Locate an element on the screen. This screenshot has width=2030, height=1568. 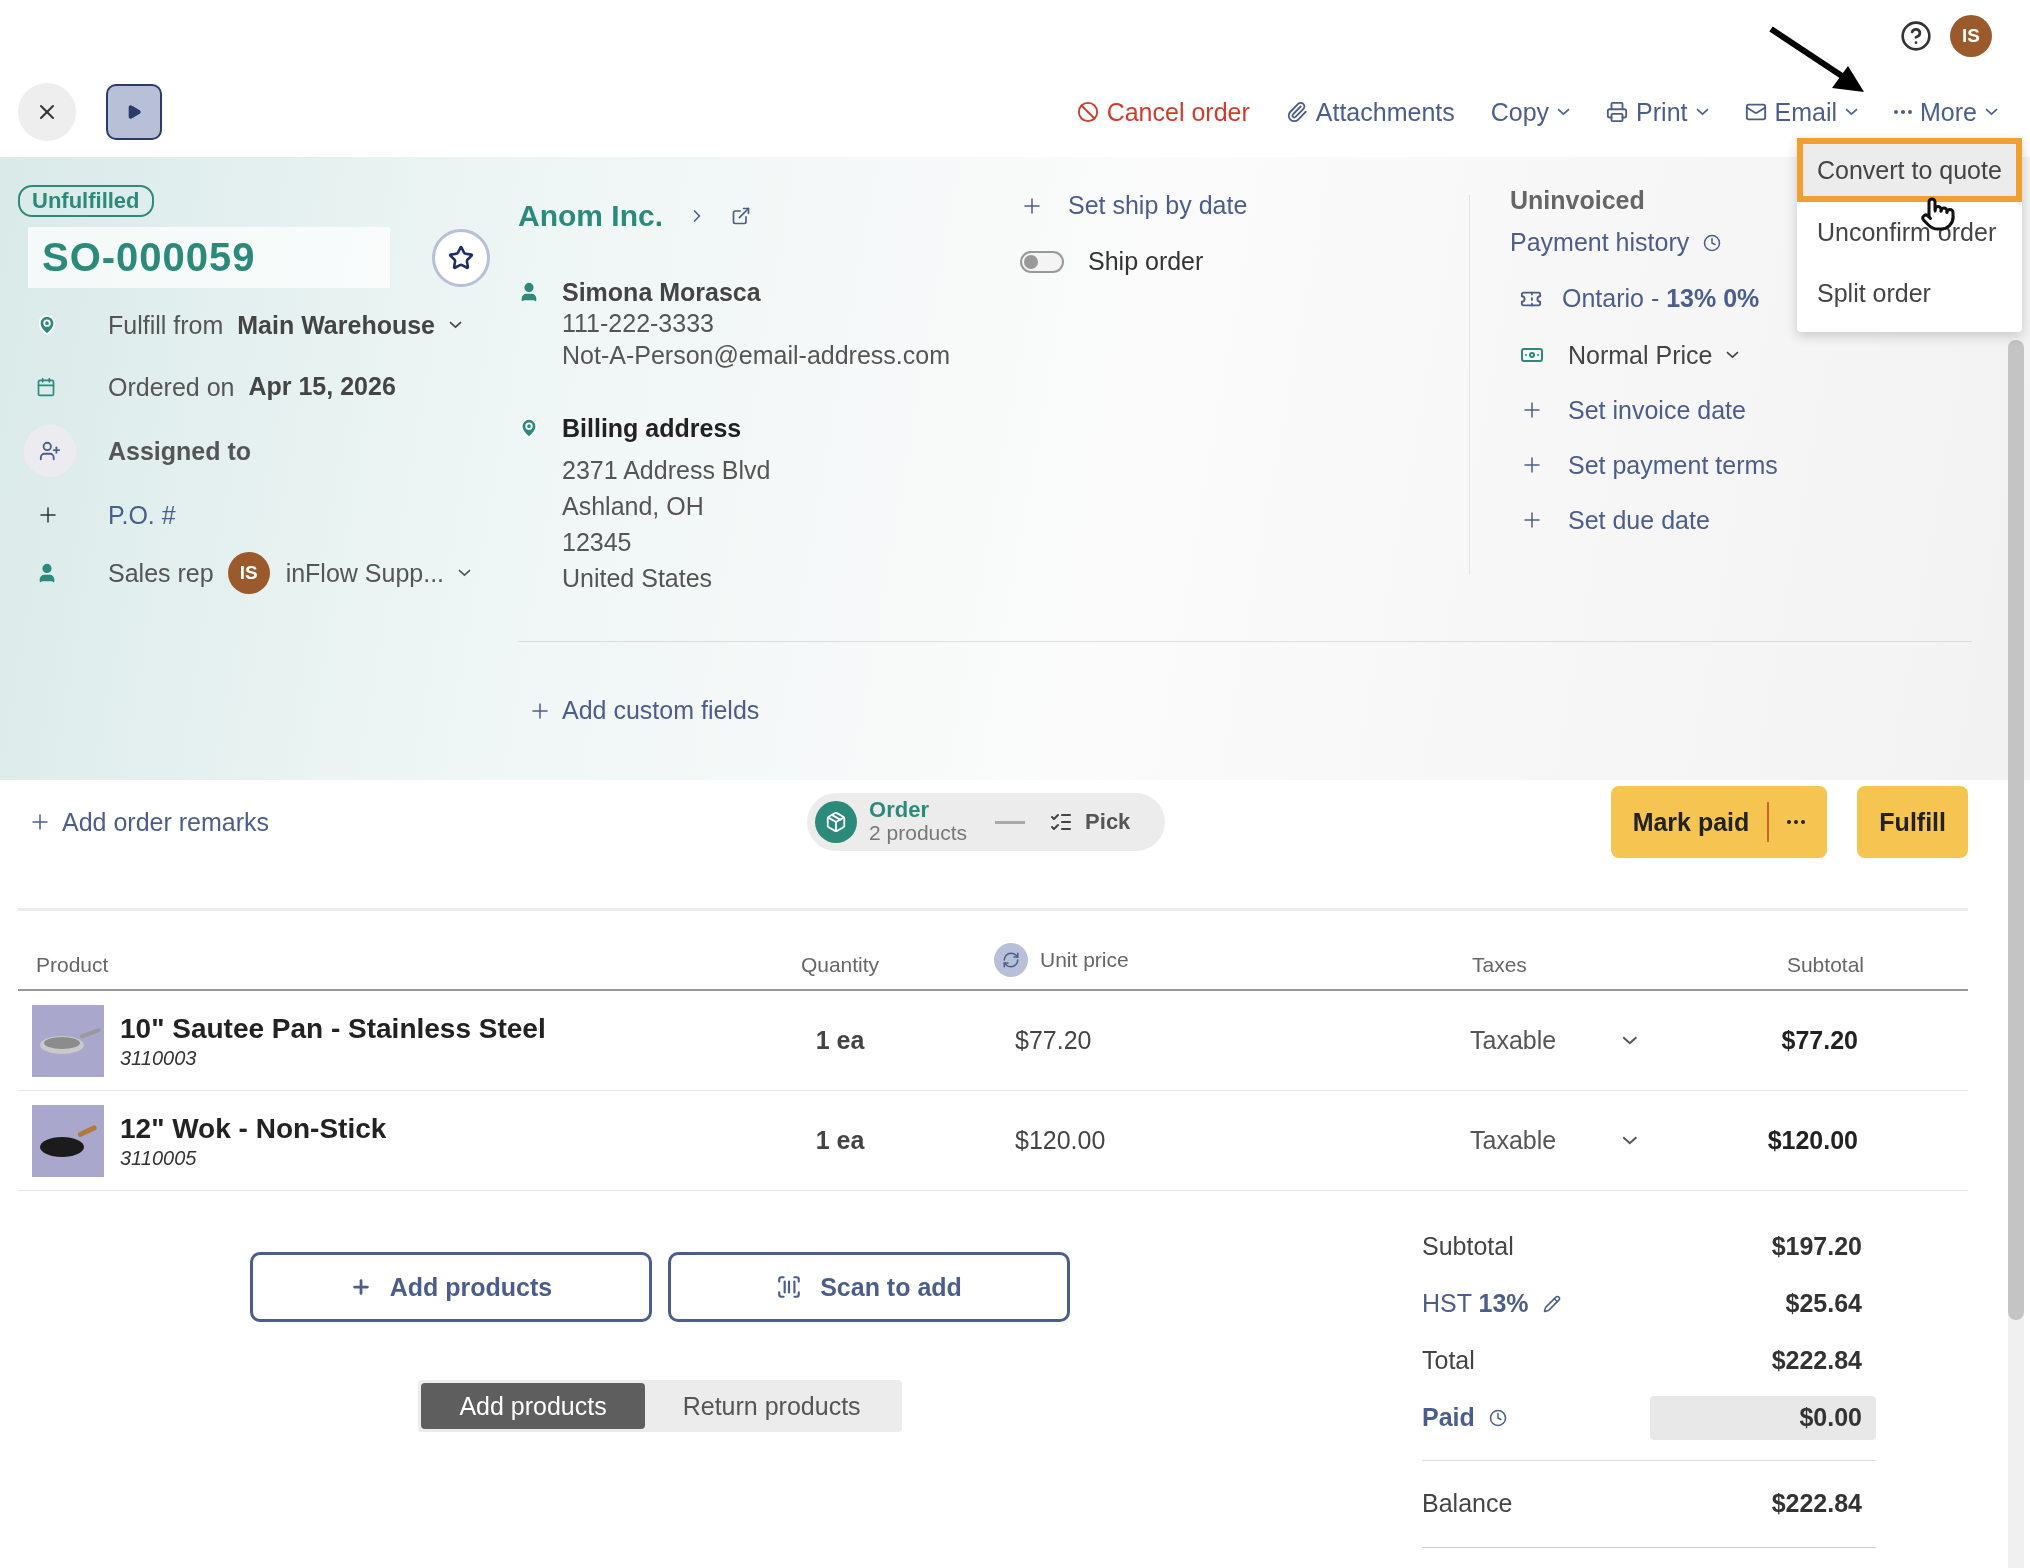
favorite-button is located at coordinates (461, 257).